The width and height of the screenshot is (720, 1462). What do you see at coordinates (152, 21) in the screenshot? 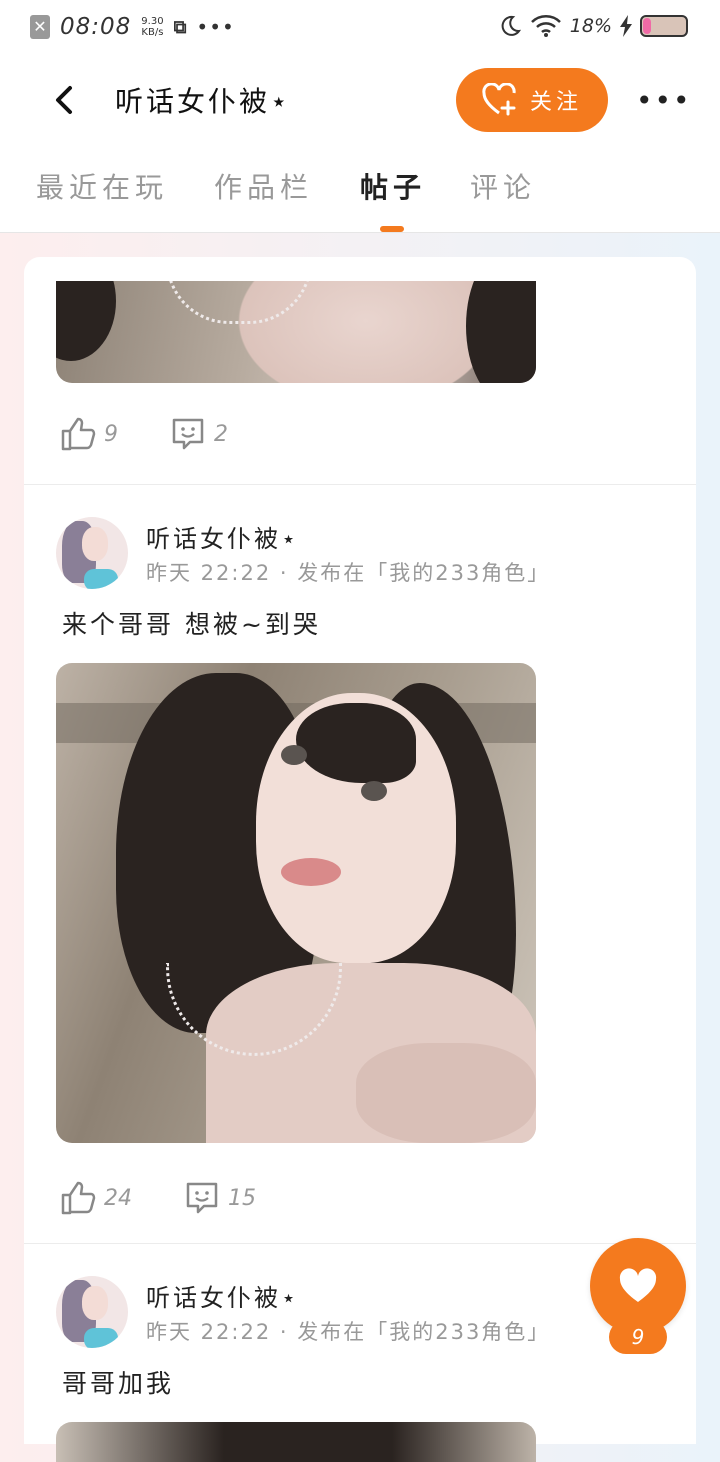
I see `network-speed-value: 9.30` at bounding box center [152, 21].